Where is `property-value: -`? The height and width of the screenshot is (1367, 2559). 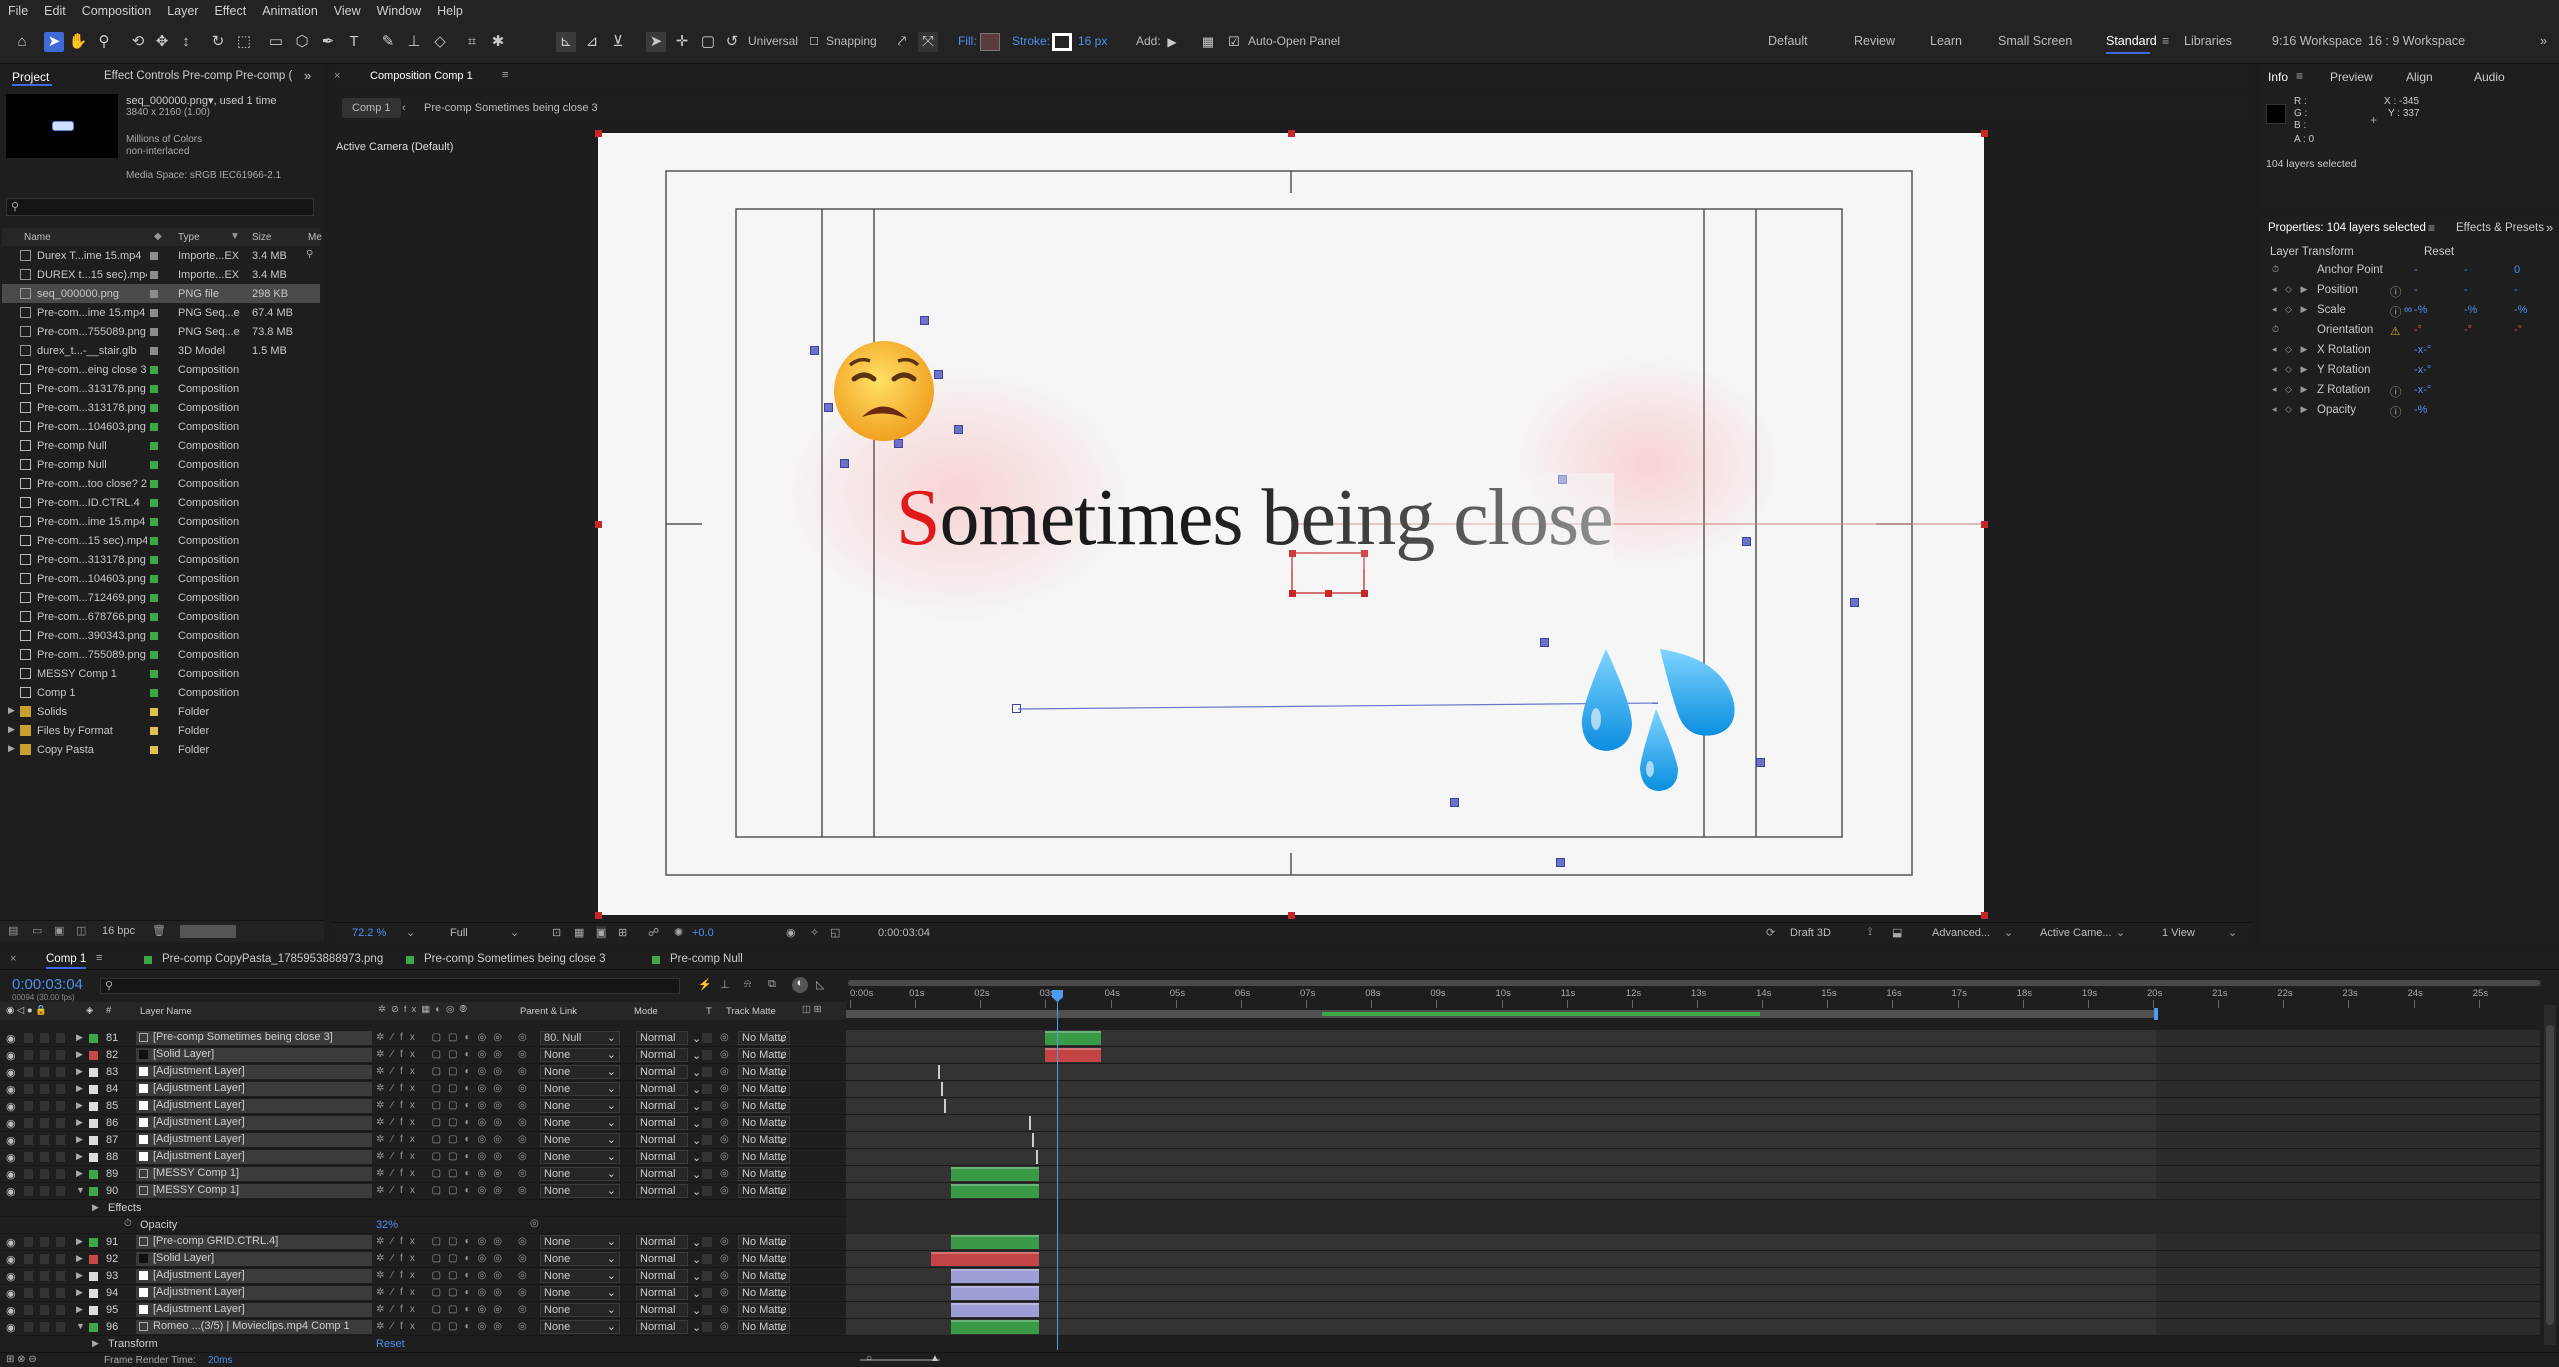 property-value: - is located at coordinates (2416, 270).